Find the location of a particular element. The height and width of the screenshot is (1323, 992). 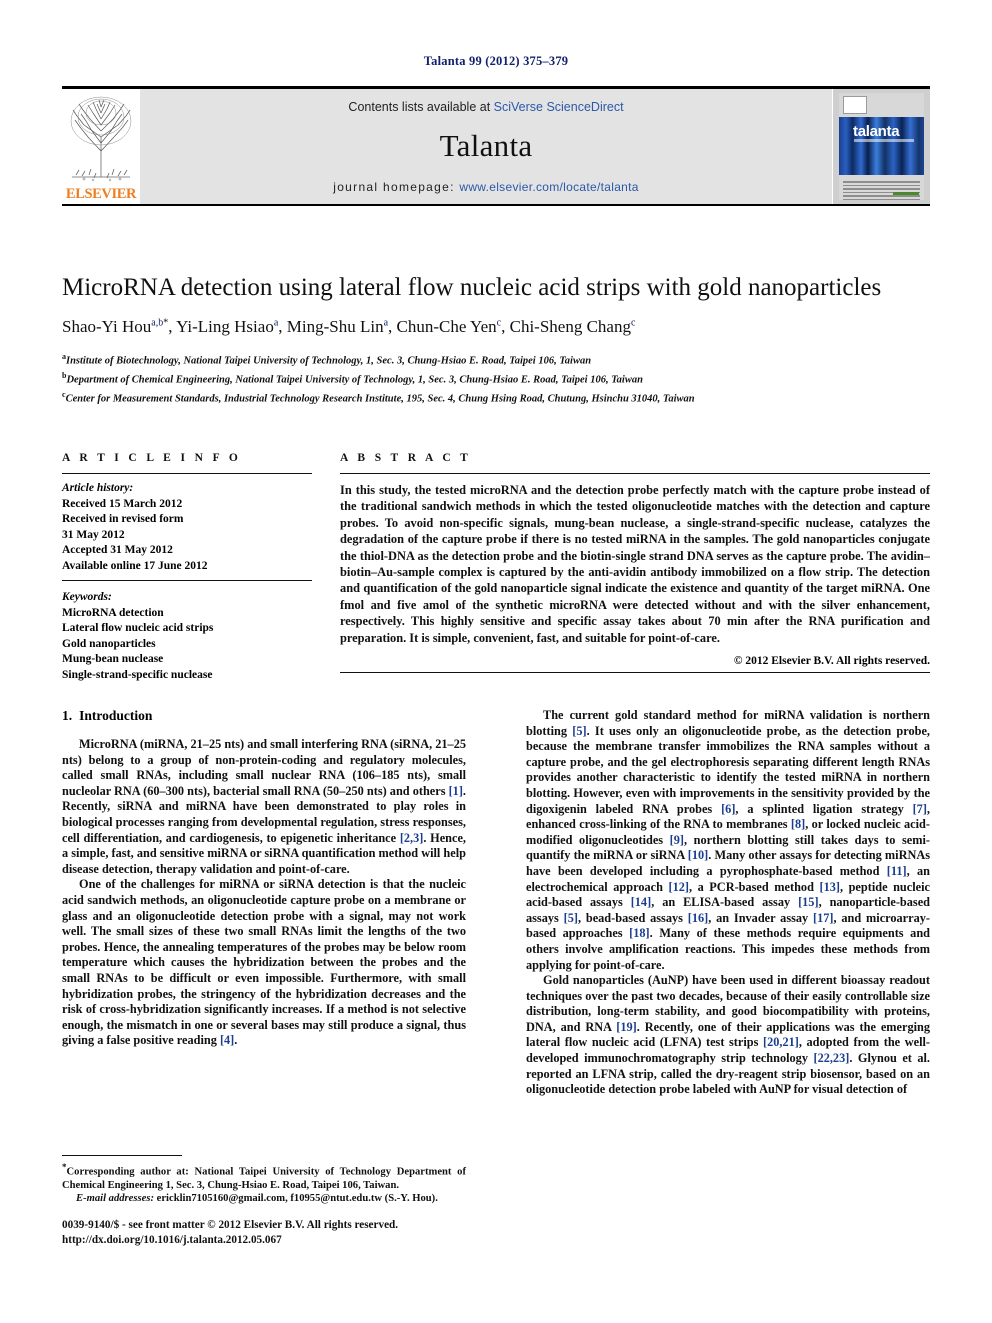

footnote-rule is located at coordinates (122, 1155).